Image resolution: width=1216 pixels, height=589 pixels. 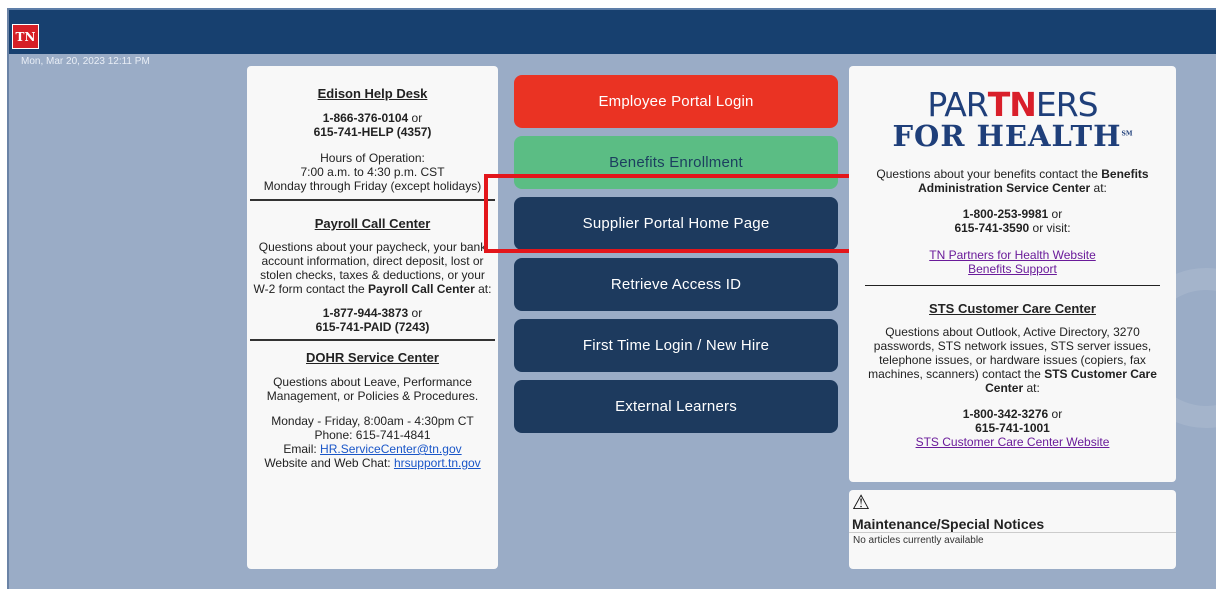 What do you see at coordinates (1005, 414) in the screenshot?
I see `sts-phone-1: 1-800-342-3276` at bounding box center [1005, 414].